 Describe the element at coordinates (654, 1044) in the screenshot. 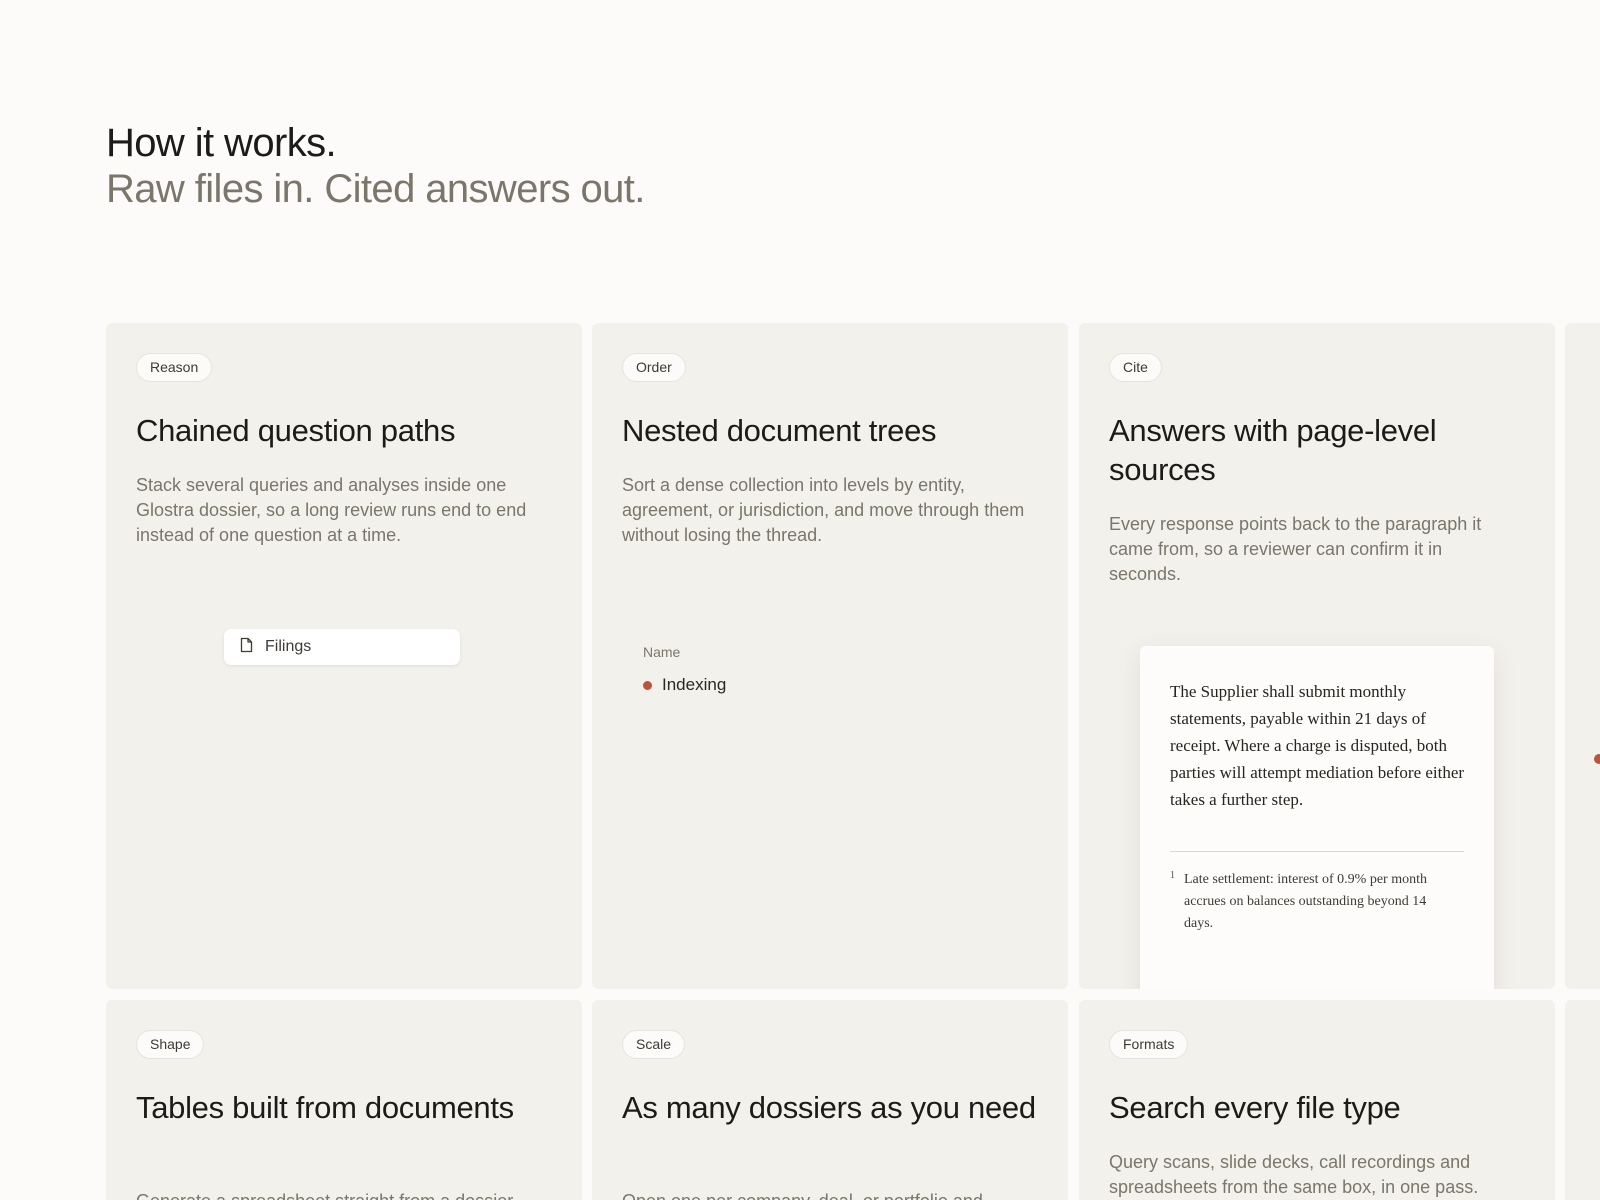

I see `card-tag: Scale` at that location.